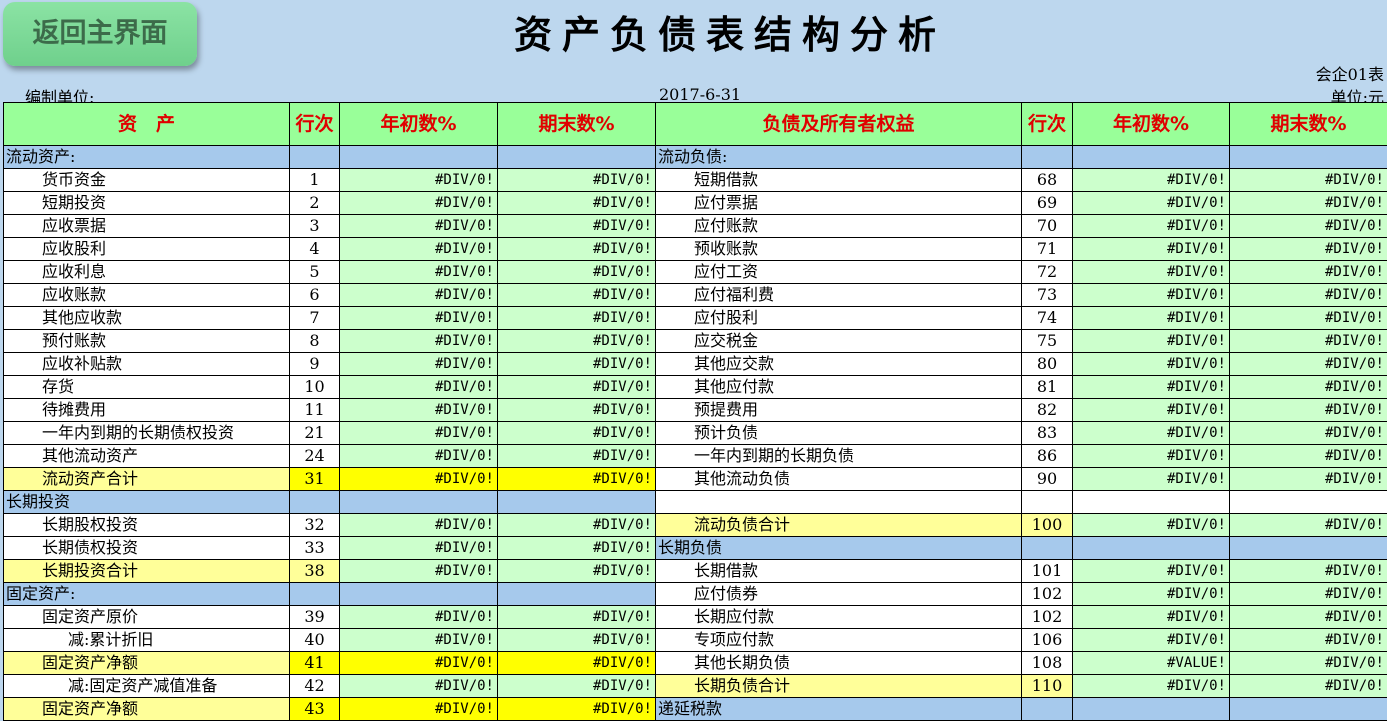 The height and width of the screenshot is (721, 1387). What do you see at coordinates (839, 157) in the screenshot?
I see `liability-name-cell: 流动负债:` at bounding box center [839, 157].